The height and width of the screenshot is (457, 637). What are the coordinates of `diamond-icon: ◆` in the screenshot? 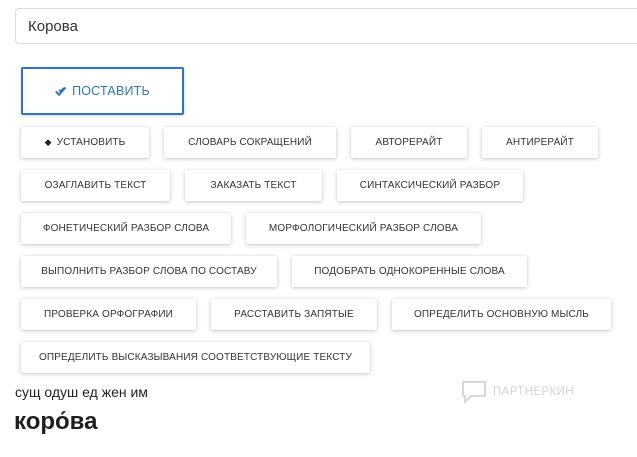 It's located at (48, 142).